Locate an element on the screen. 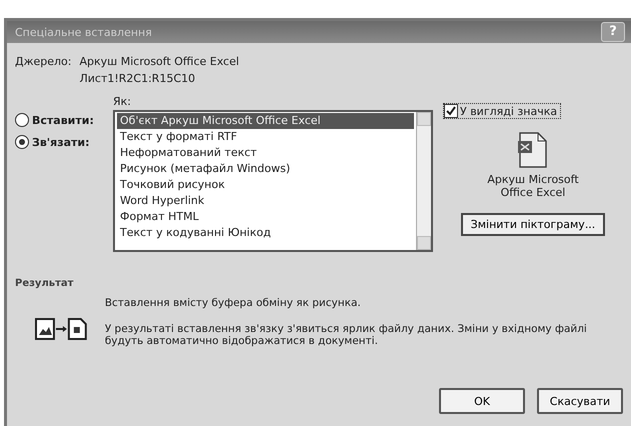 The width and height of the screenshot is (631, 426). scrollbar is located at coordinates (423, 181).